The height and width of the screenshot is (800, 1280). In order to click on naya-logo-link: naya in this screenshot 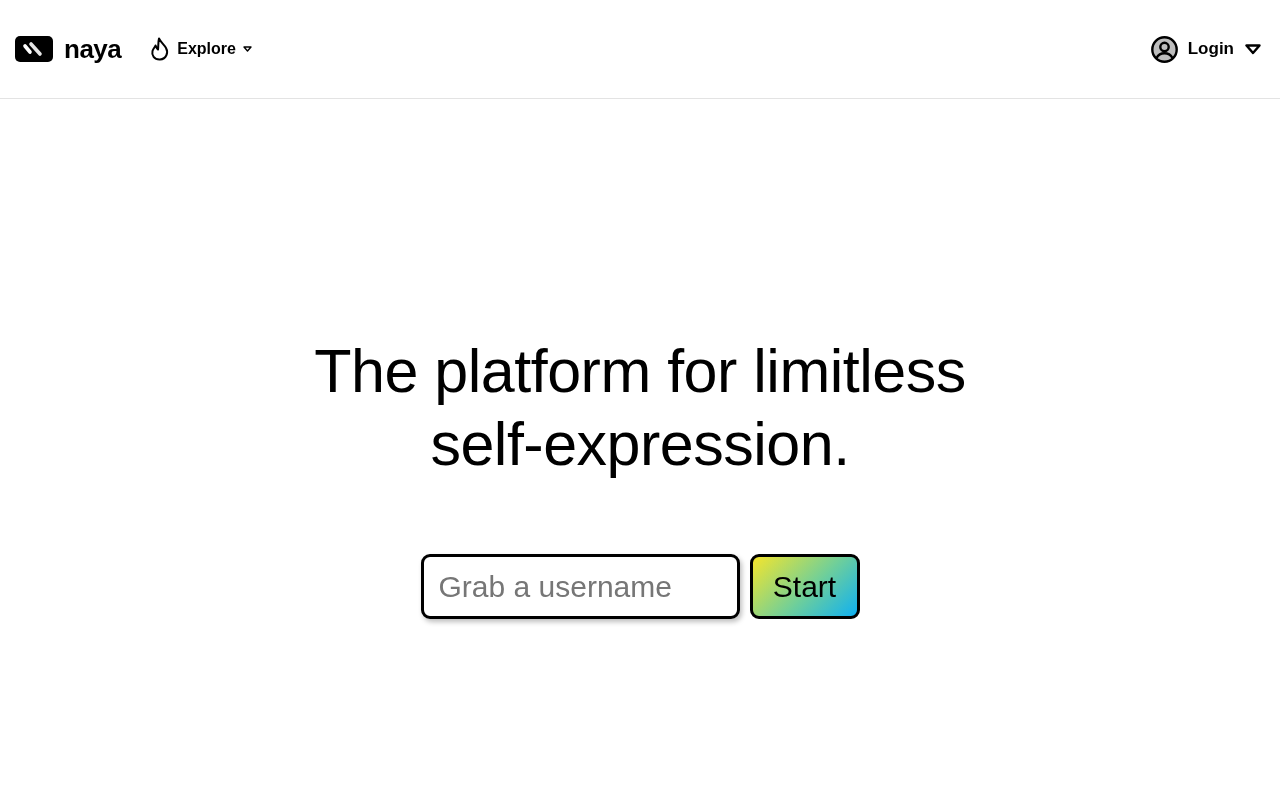, I will do `click(68, 49)`.